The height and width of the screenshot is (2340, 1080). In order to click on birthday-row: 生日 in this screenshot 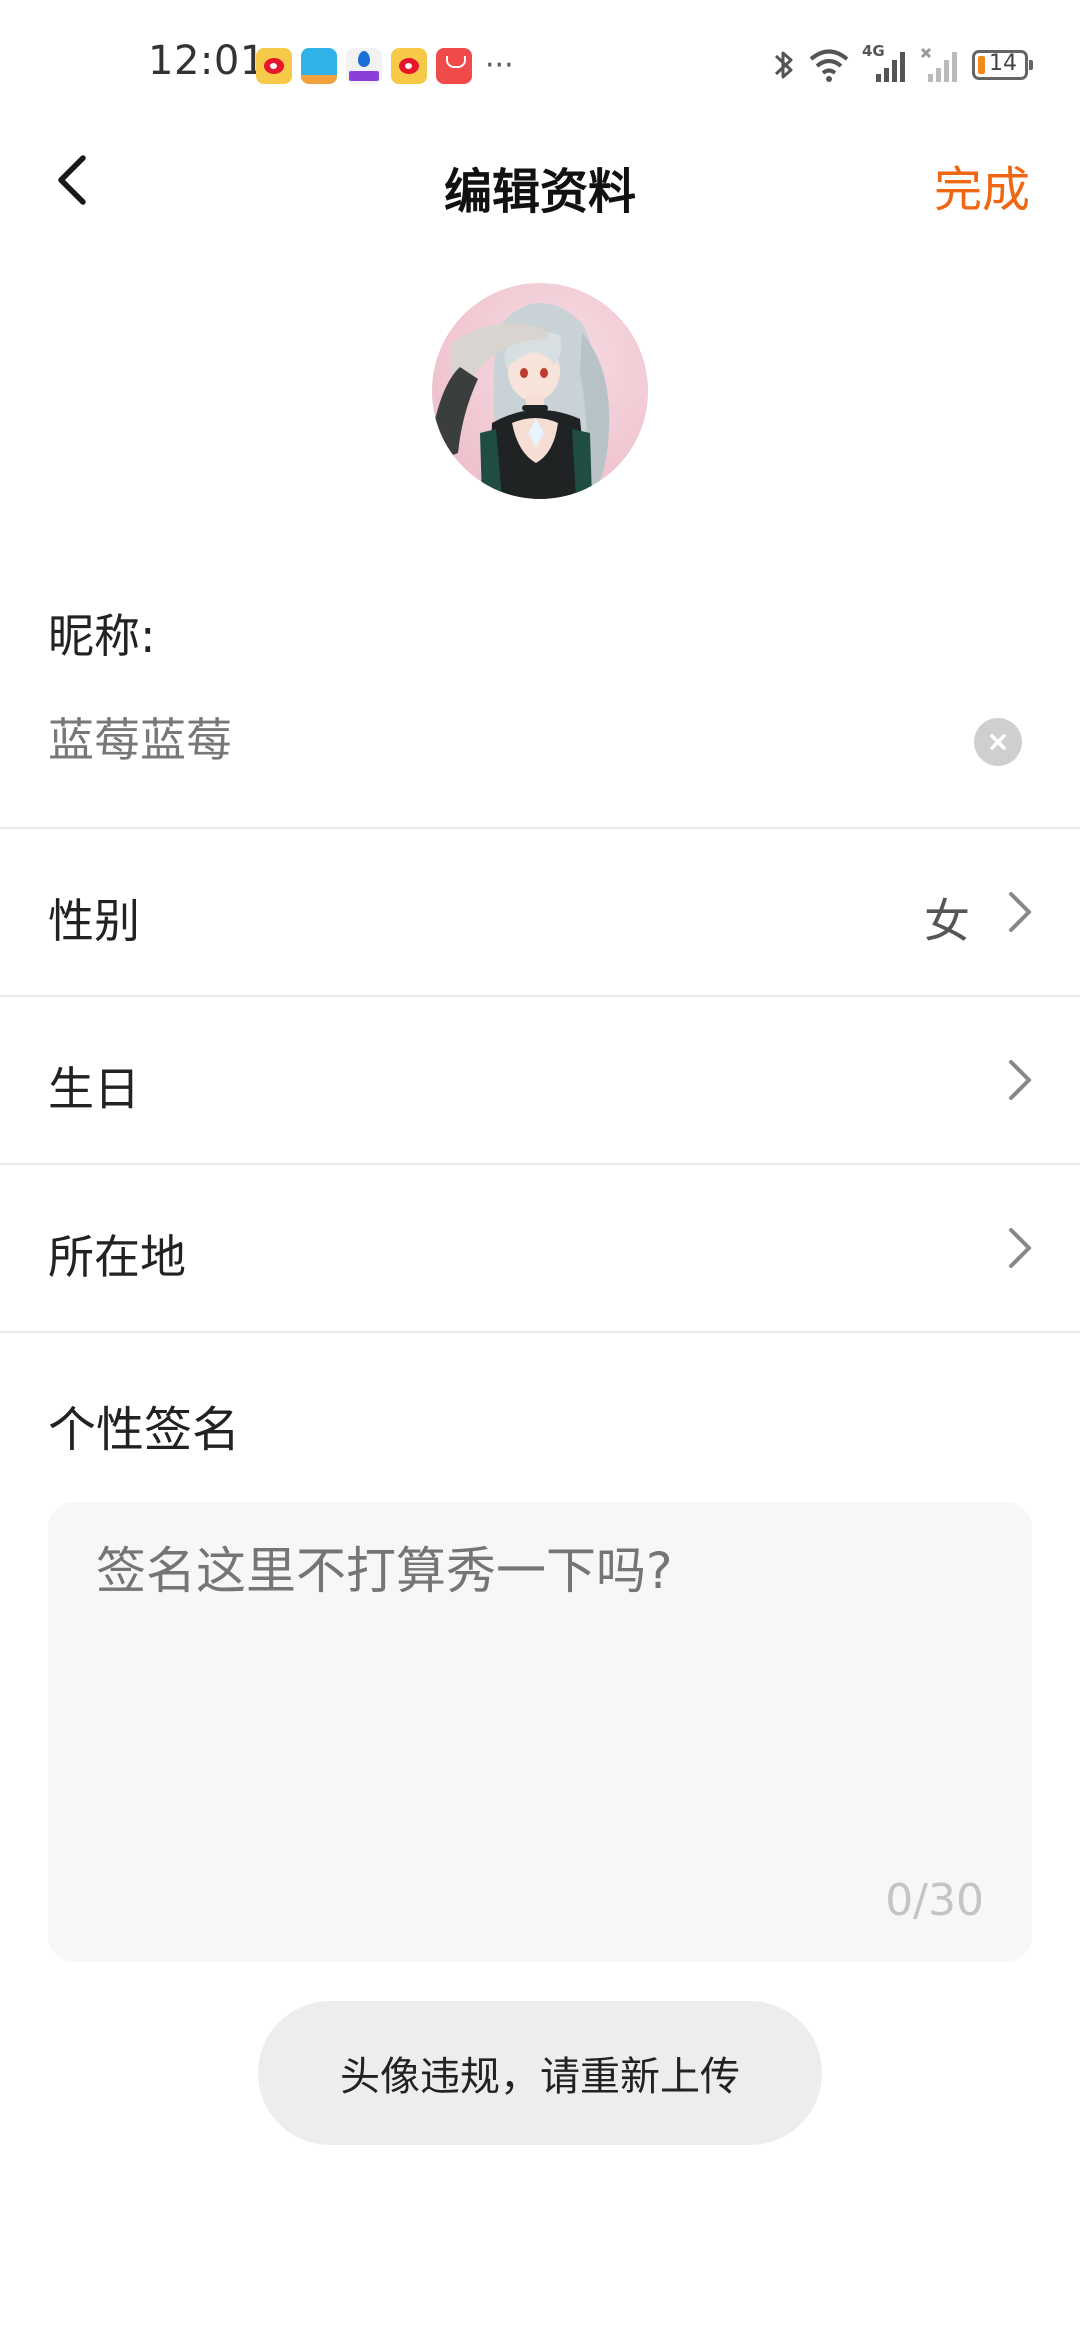, I will do `click(540, 1080)`.